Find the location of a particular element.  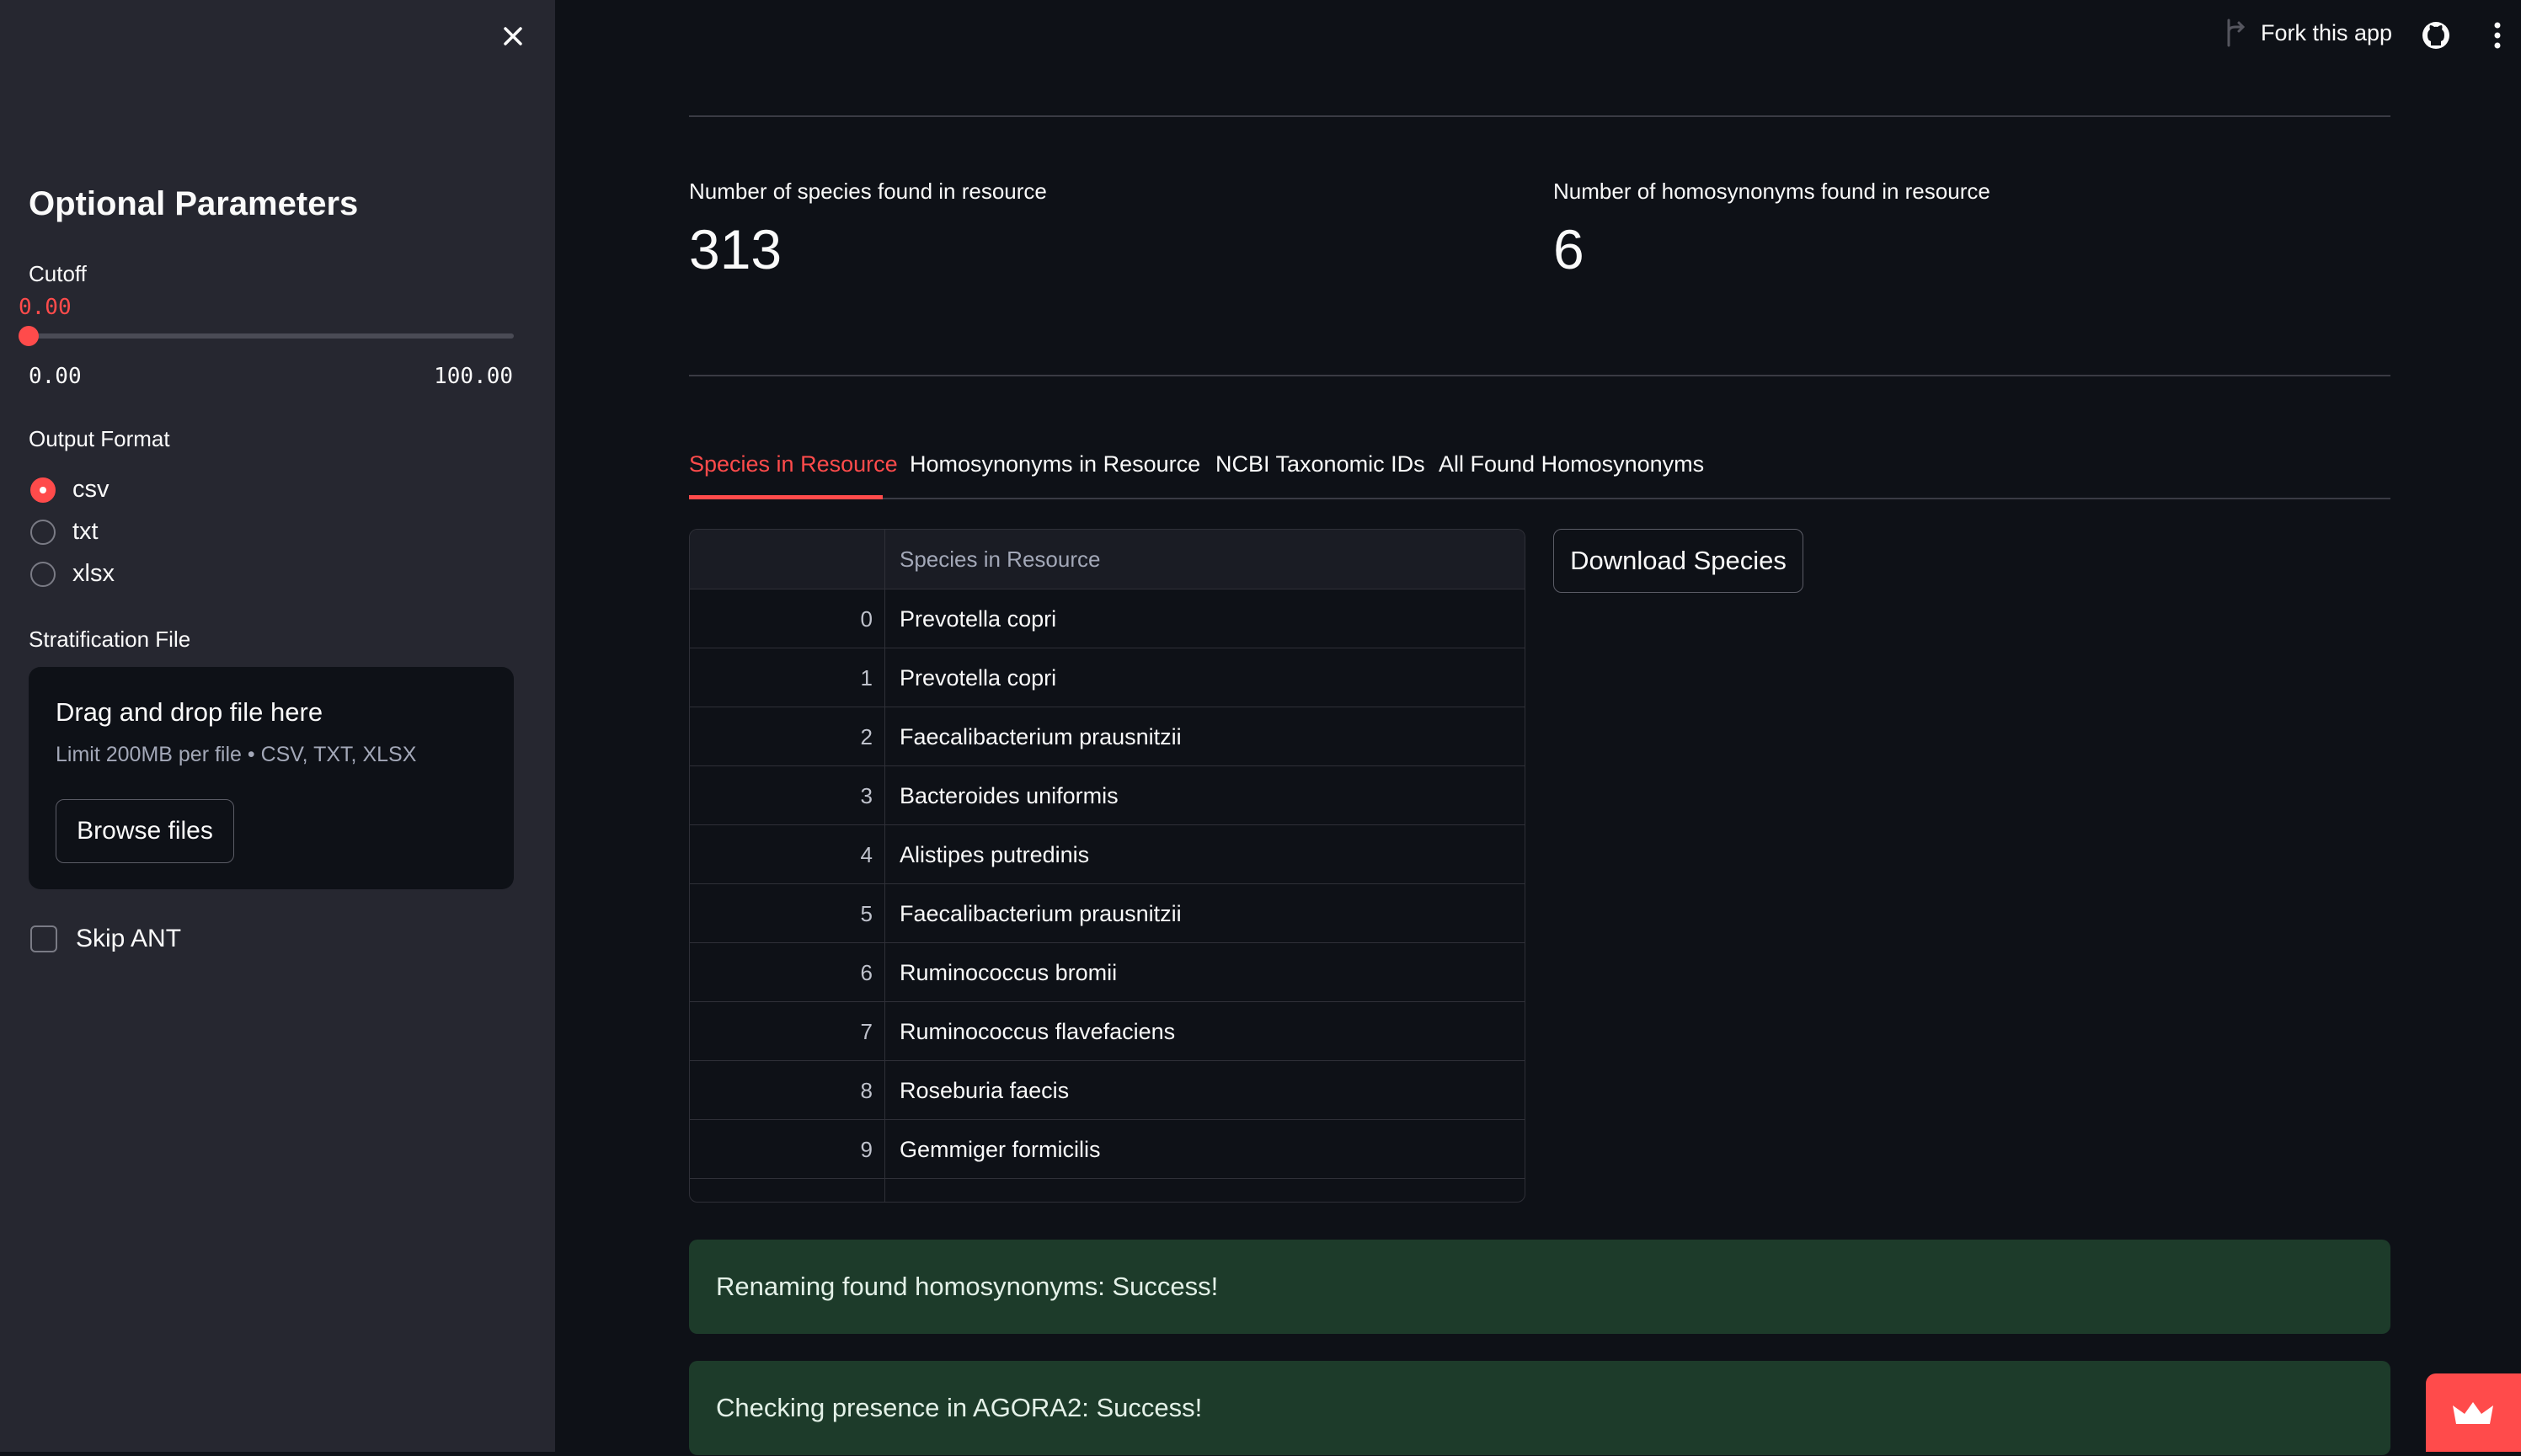

species-name-cell: Ruminococcus flavefaciens is located at coordinates (1038, 1031).